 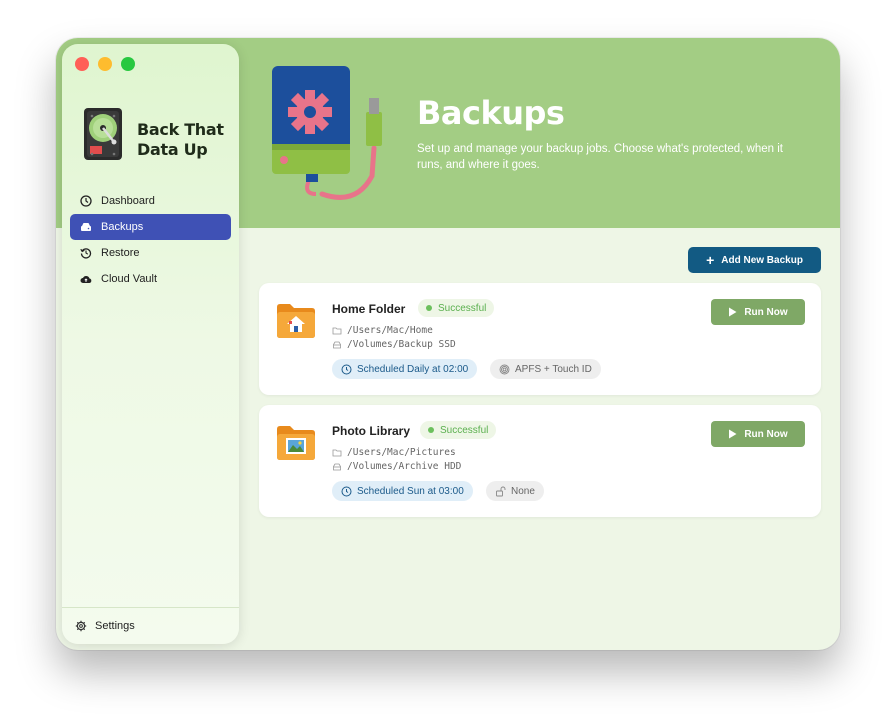 What do you see at coordinates (553, 369) in the screenshot?
I see `security-text: APFS + Touch ID` at bounding box center [553, 369].